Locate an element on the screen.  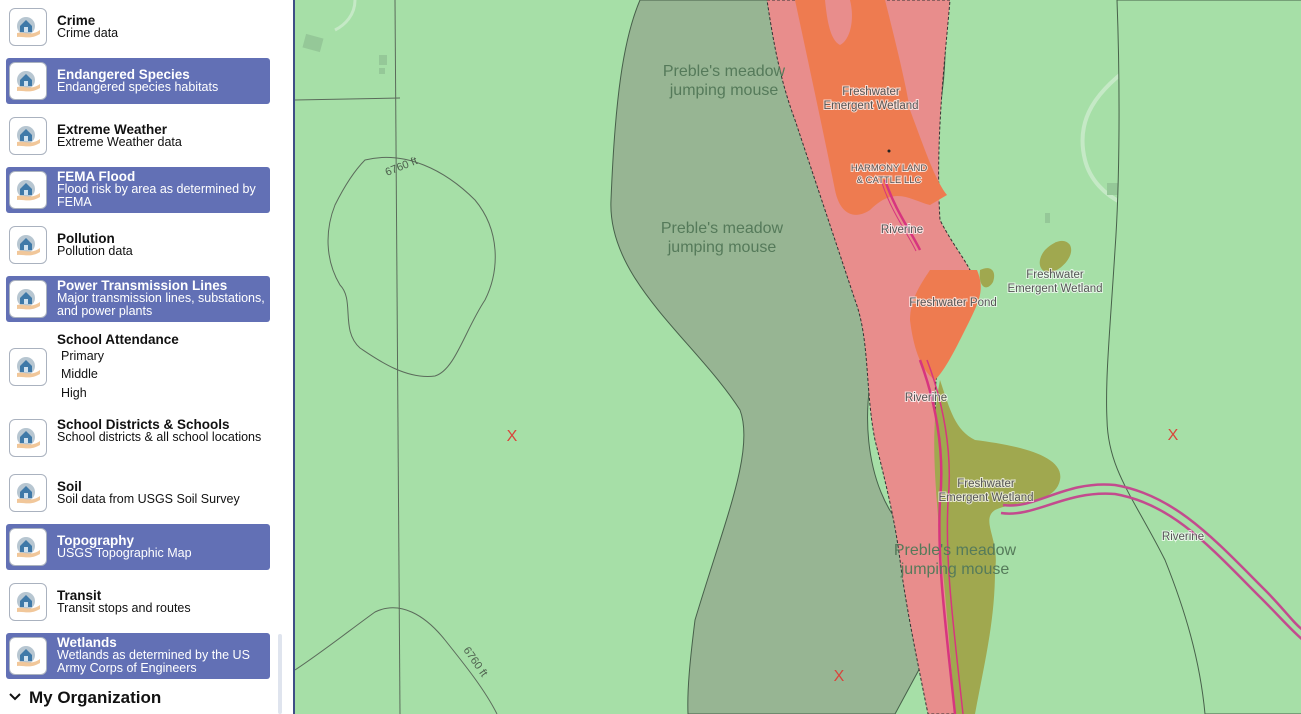
layer-extreme-weather: Extreme Weather Extreme Weather data is located at coordinates (138, 136).